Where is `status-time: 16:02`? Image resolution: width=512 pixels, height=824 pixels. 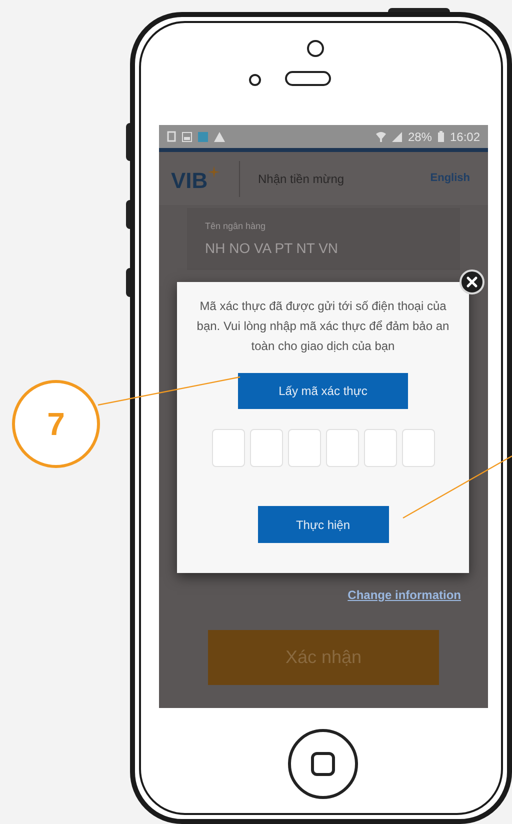 status-time: 16:02 is located at coordinates (465, 137).